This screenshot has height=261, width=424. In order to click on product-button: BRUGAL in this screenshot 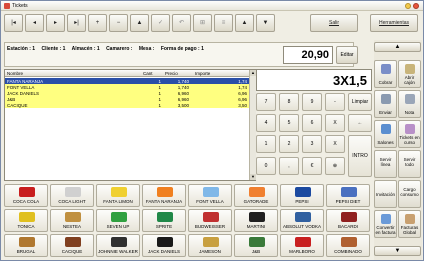, I will do `click(26, 245)`.